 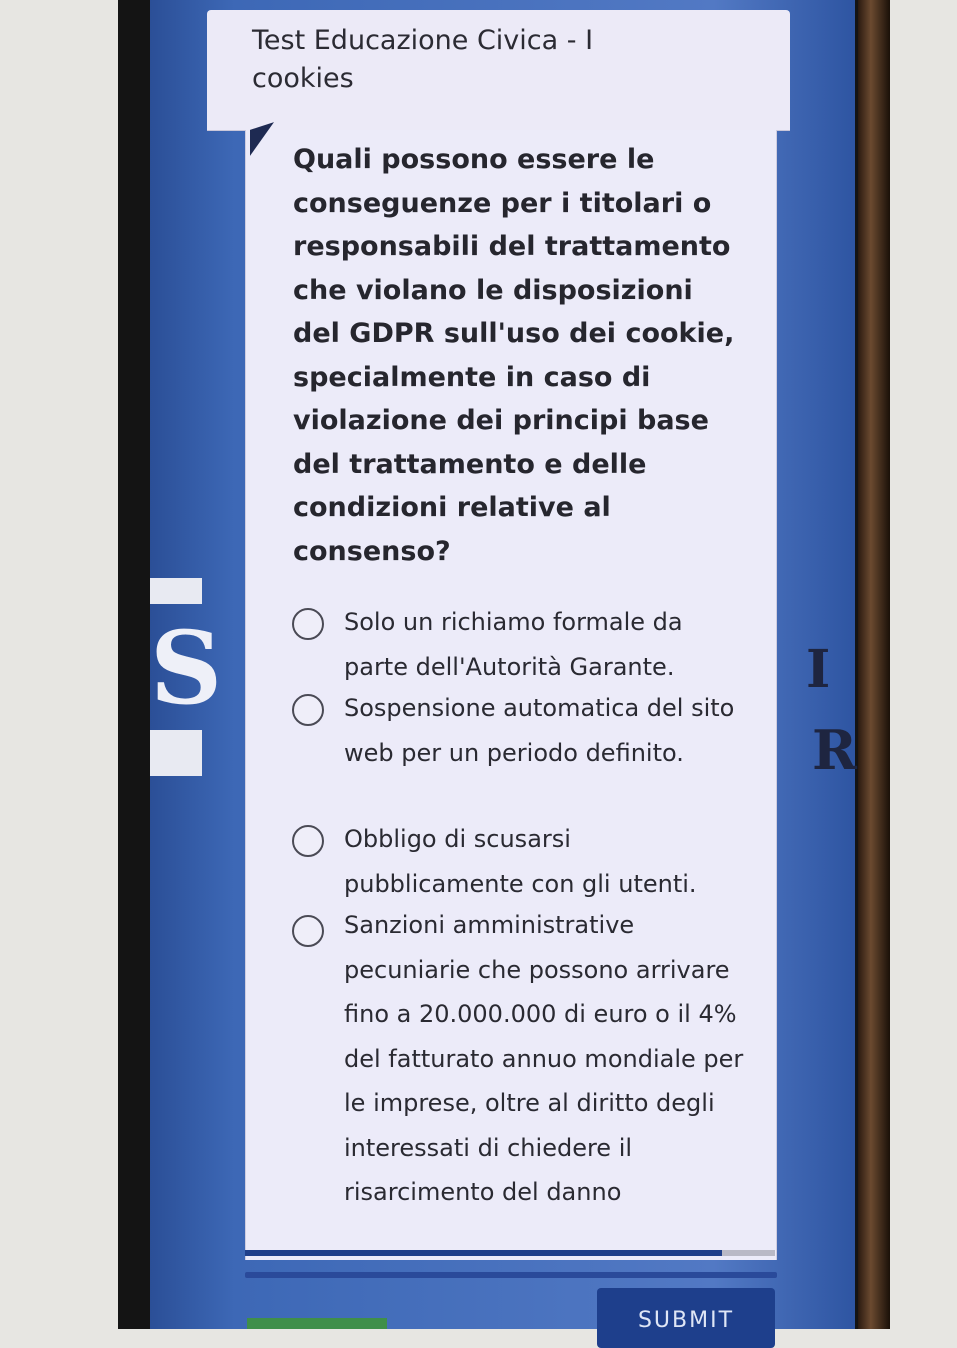 What do you see at coordinates (511, 1275) in the screenshot?
I see `scroll-indicator` at bounding box center [511, 1275].